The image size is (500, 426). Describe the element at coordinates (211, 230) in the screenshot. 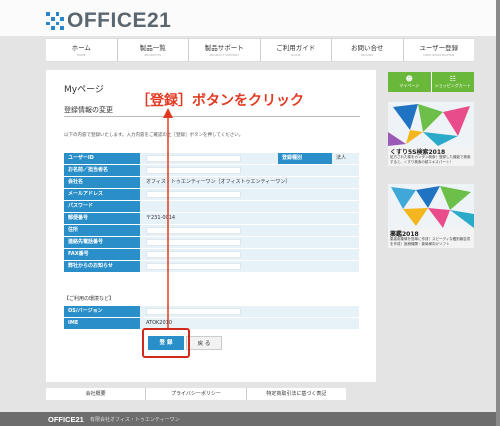

I see `form-row-address: 住所` at that location.